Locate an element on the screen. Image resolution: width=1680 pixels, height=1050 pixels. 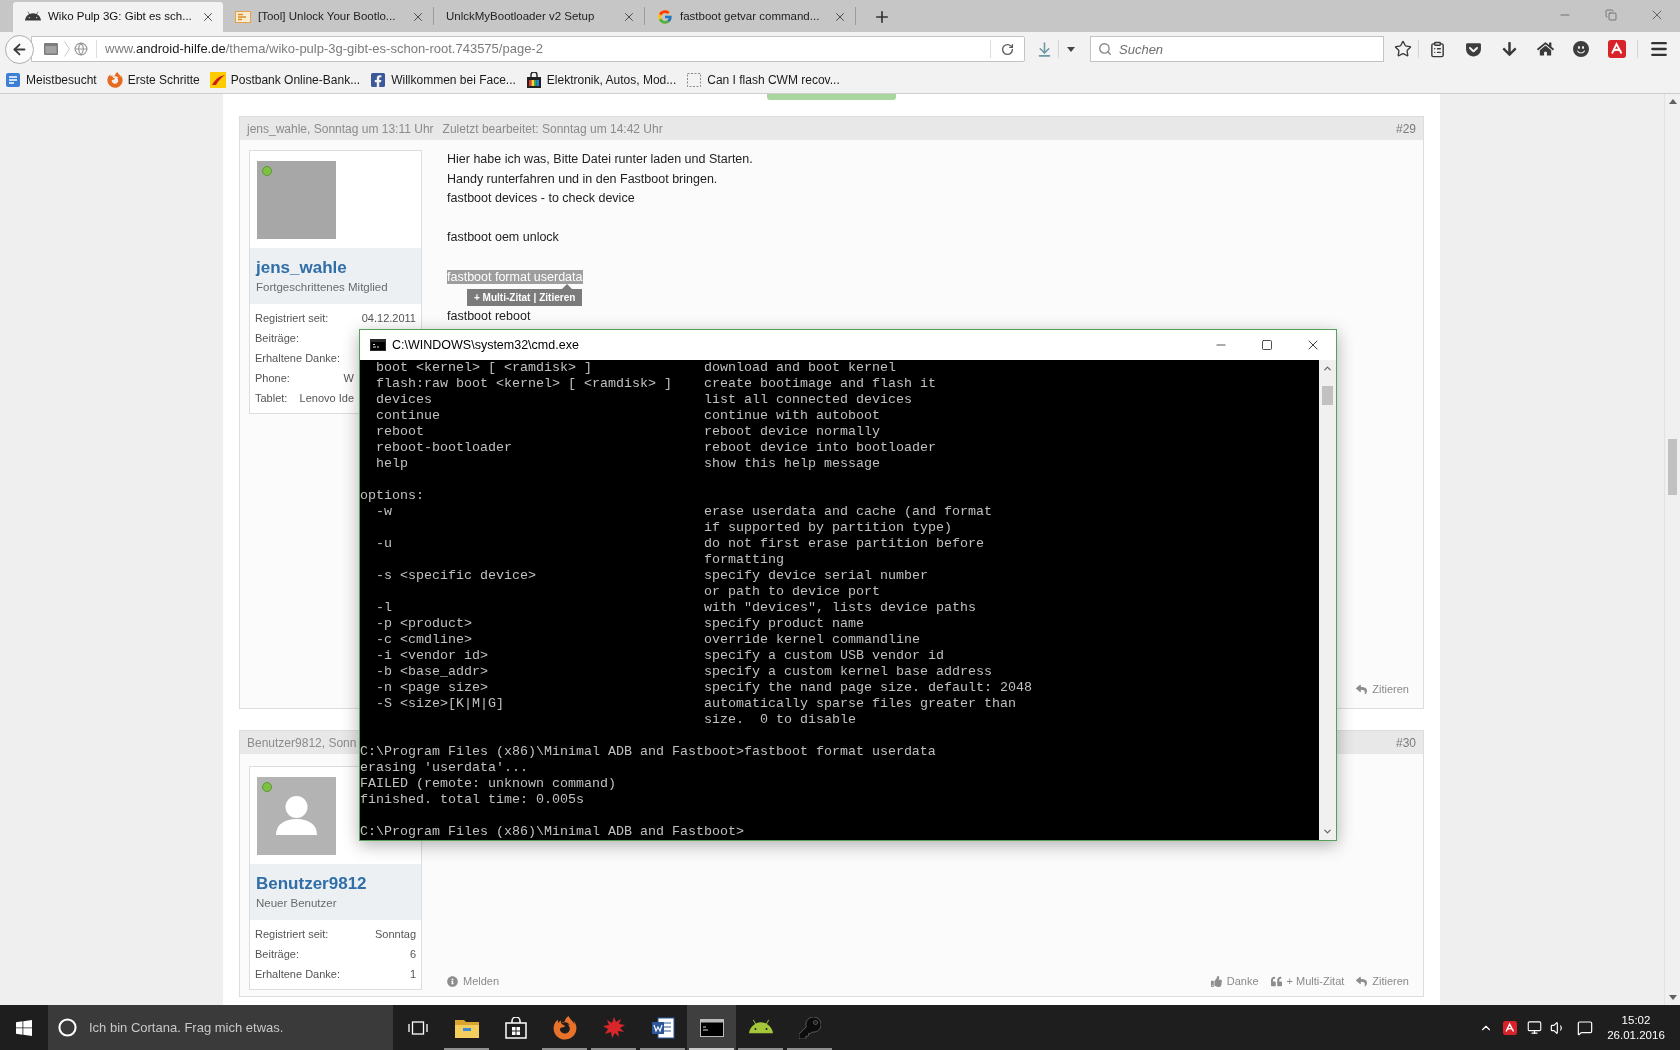
post-author-date: jens_wahle, Sonntag um 13:11 Uhr is located at coordinates (340, 129).